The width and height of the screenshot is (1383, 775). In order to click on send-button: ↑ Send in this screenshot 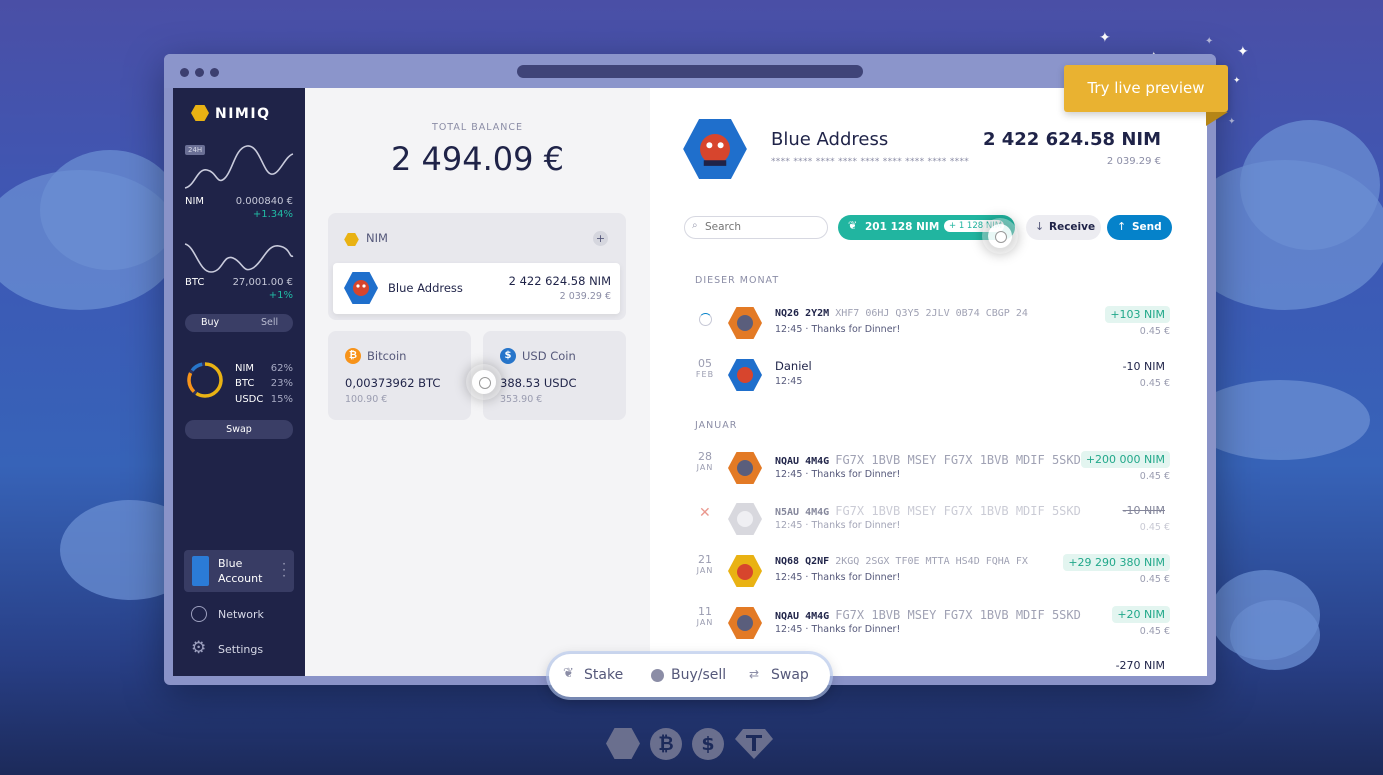, I will do `click(1139, 227)`.